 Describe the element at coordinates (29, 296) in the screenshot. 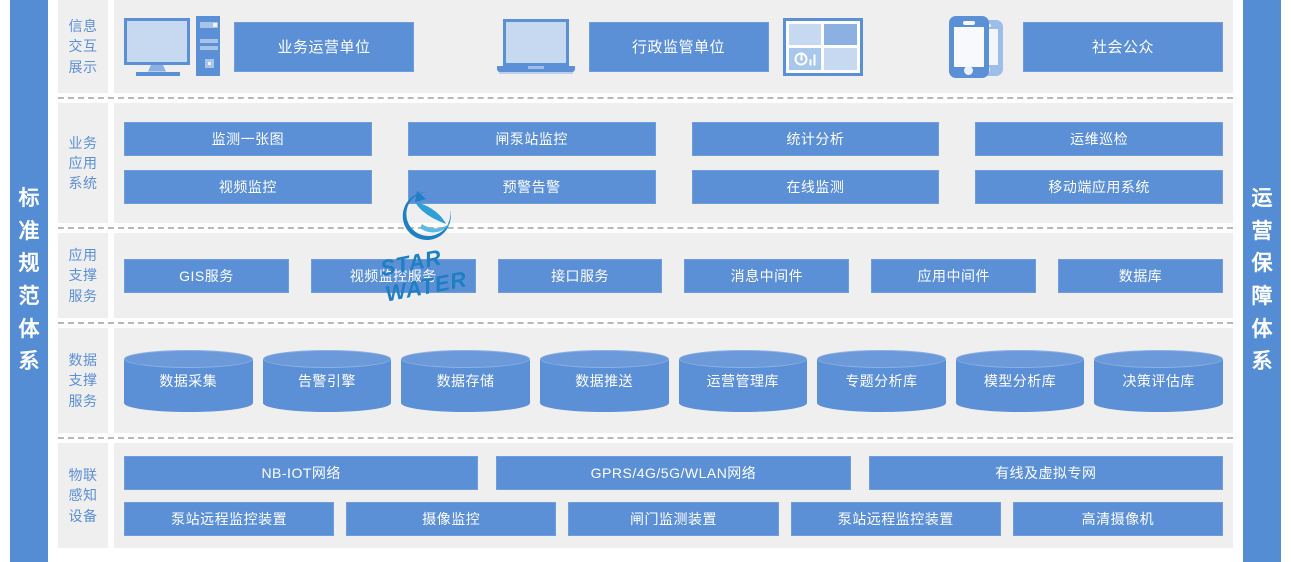

I see `left-banner-char-3: 范` at that location.